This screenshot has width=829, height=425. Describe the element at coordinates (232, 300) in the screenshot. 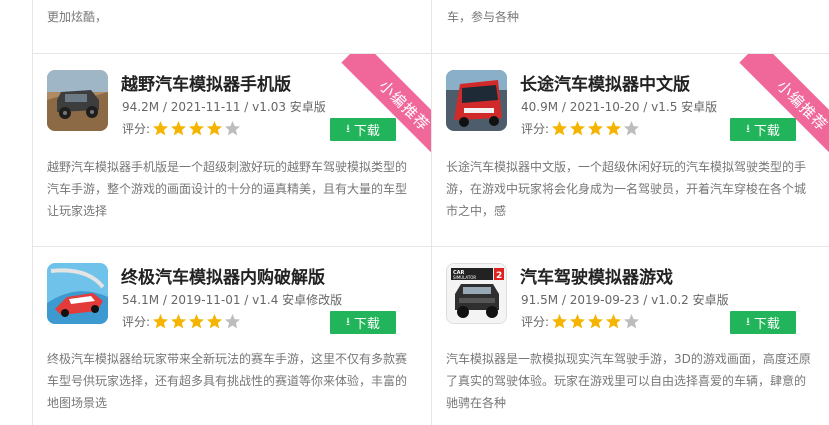

I see `app-meta: 54.1M / 2019-11-01 / v1.4 安卓修改版` at that location.